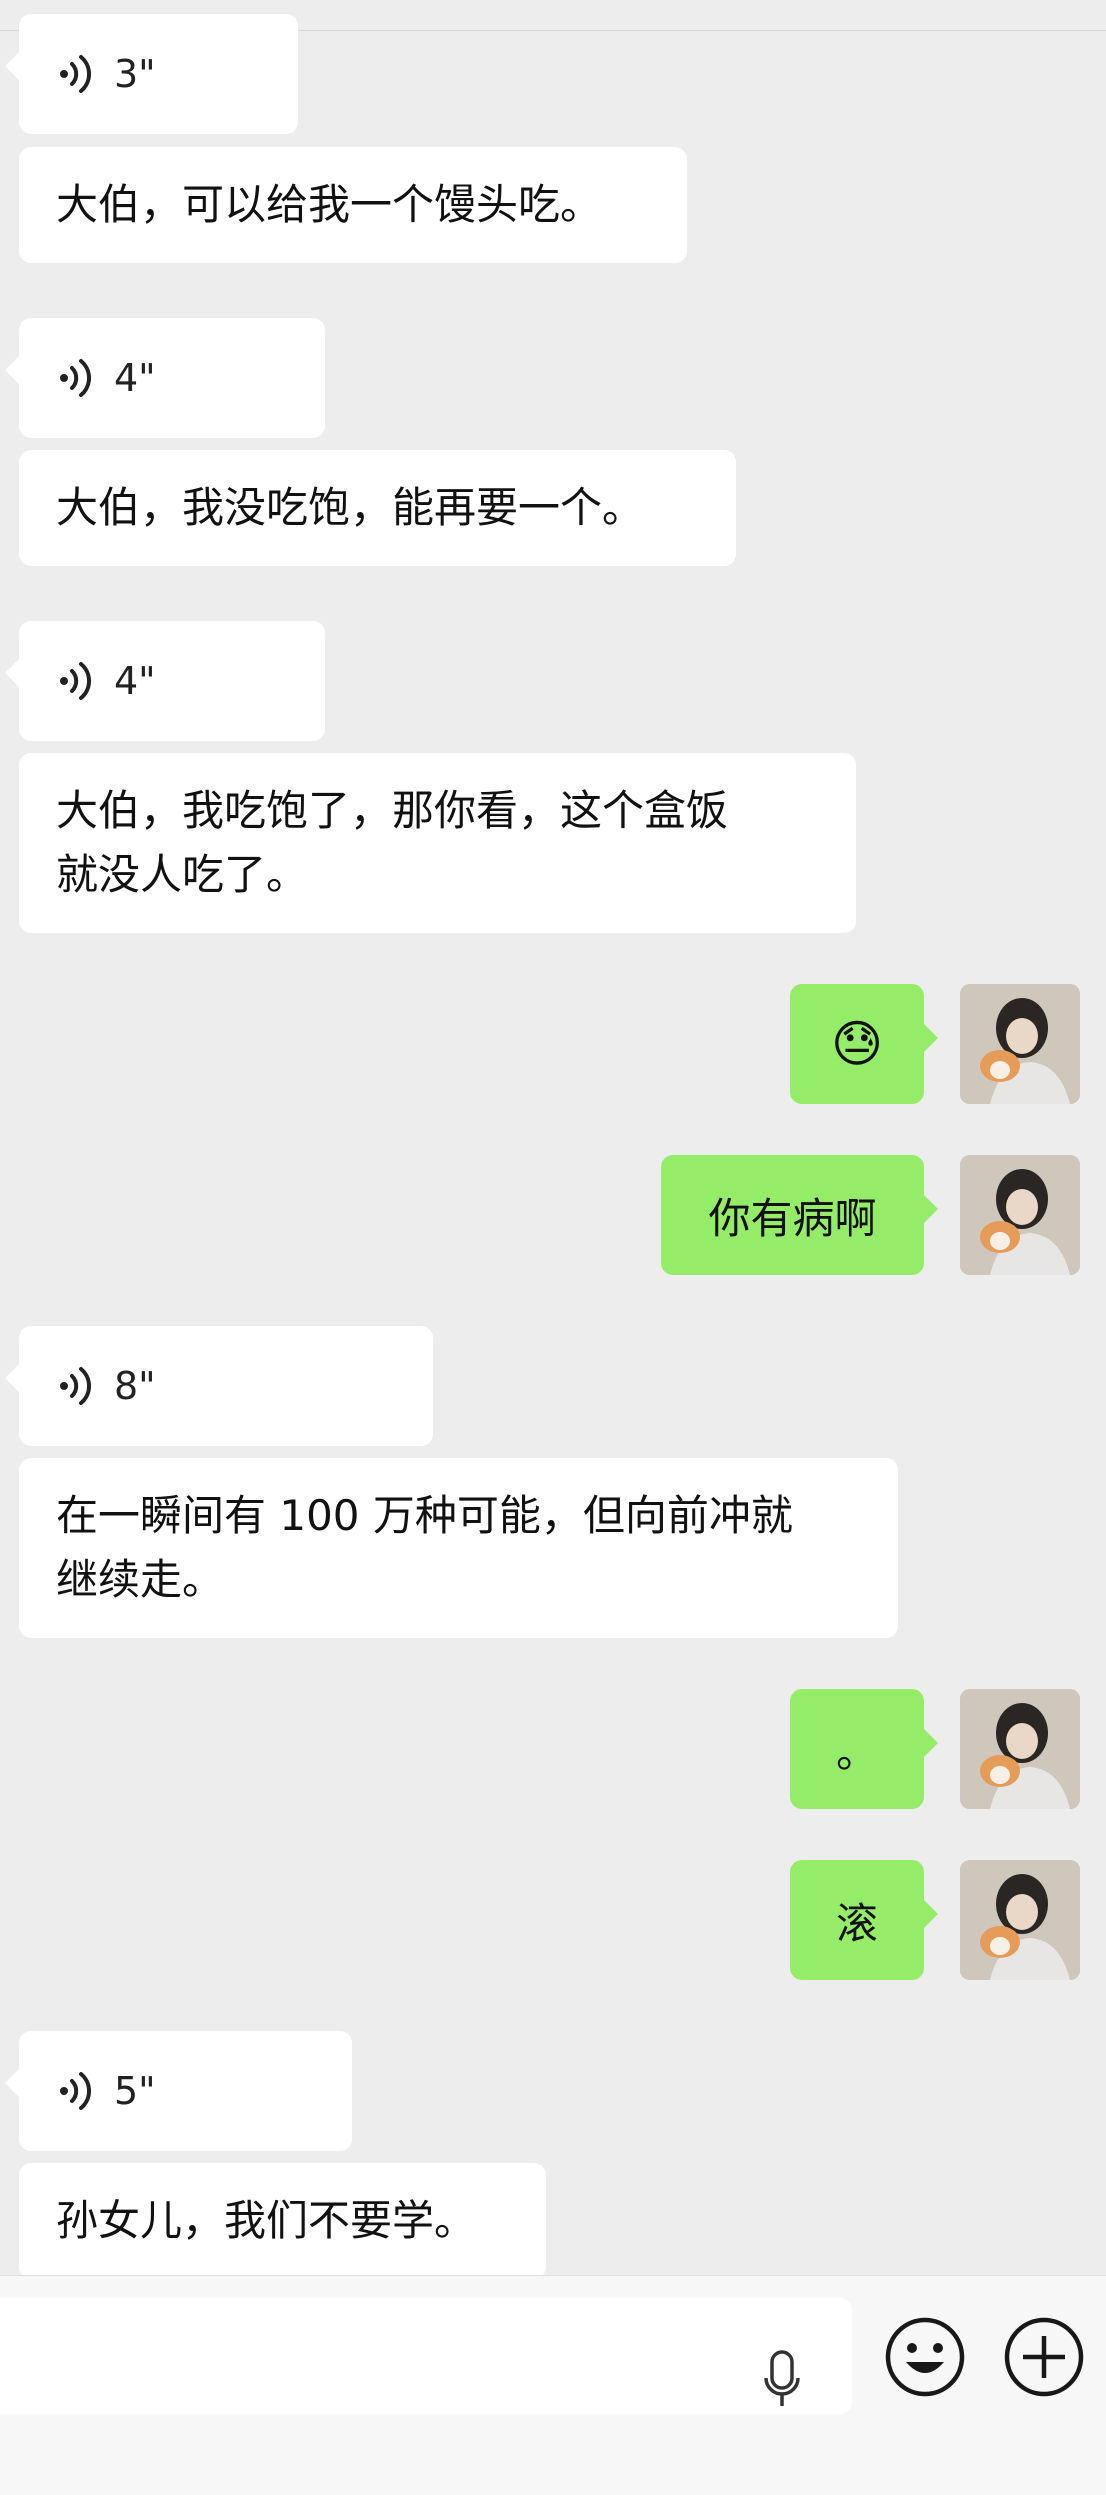  I want to click on voice-duration: 3", so click(135, 74).